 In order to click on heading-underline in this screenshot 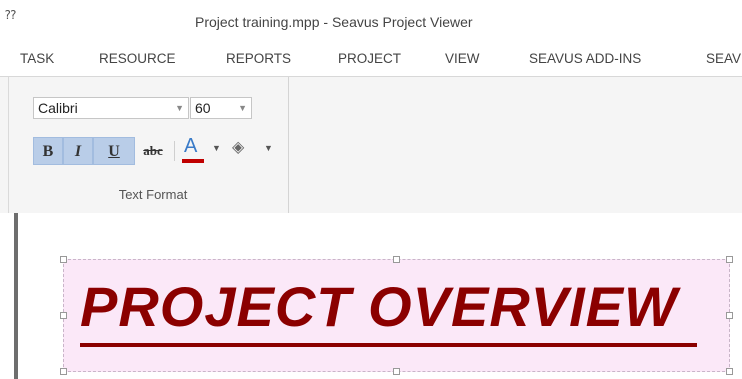, I will do `click(388, 345)`.